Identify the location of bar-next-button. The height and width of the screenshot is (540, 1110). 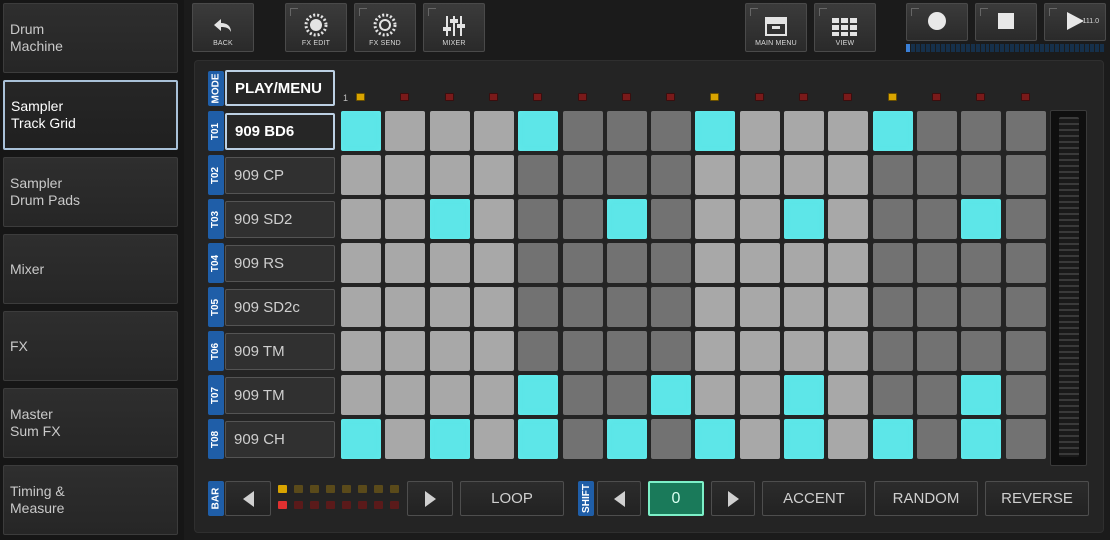
(430, 498).